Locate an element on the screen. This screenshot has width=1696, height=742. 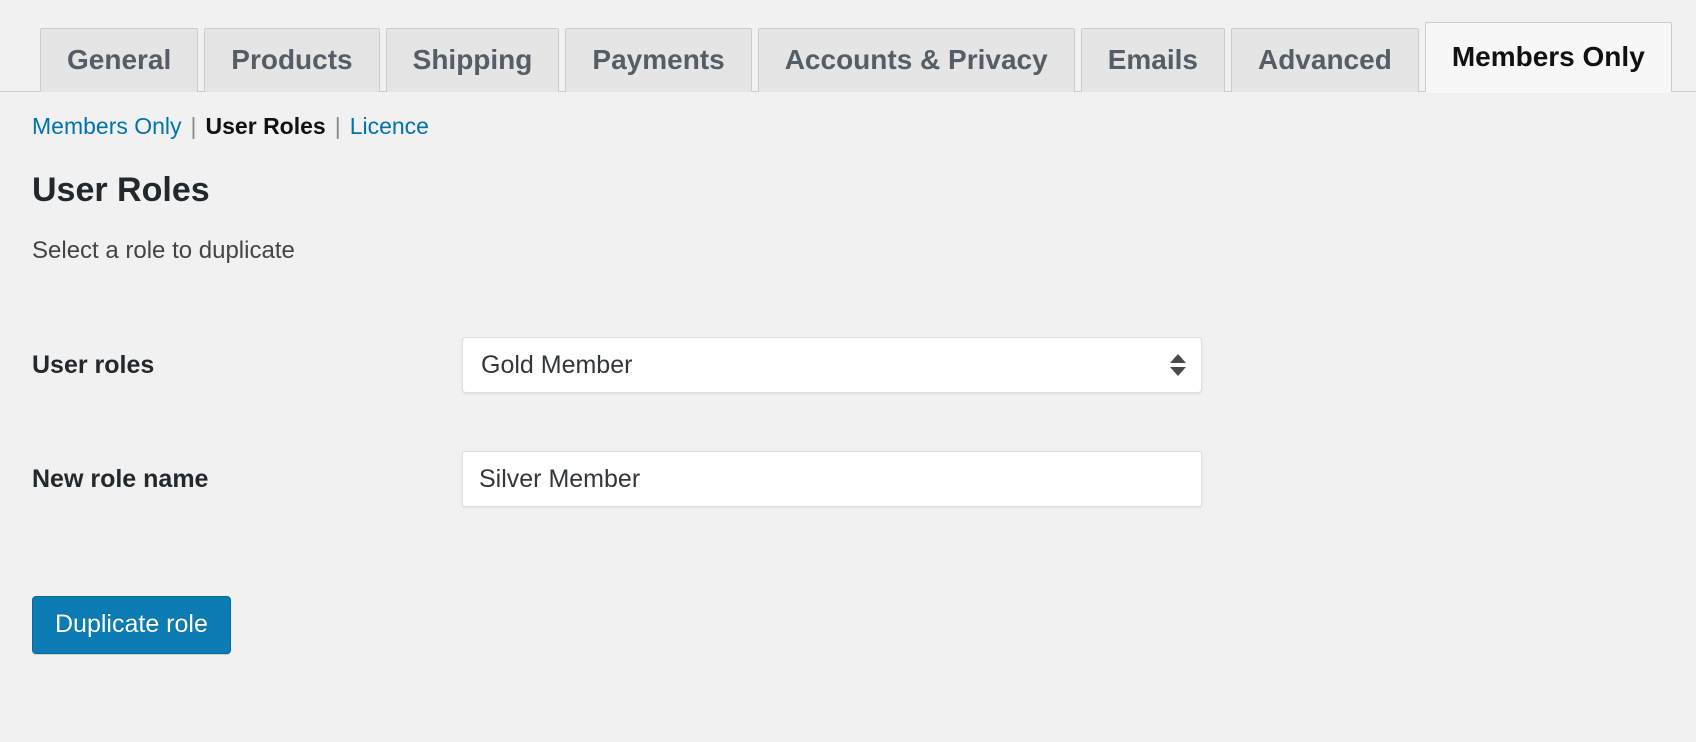
subnav-item-user-roles: User Roles is located at coordinates (266, 126).